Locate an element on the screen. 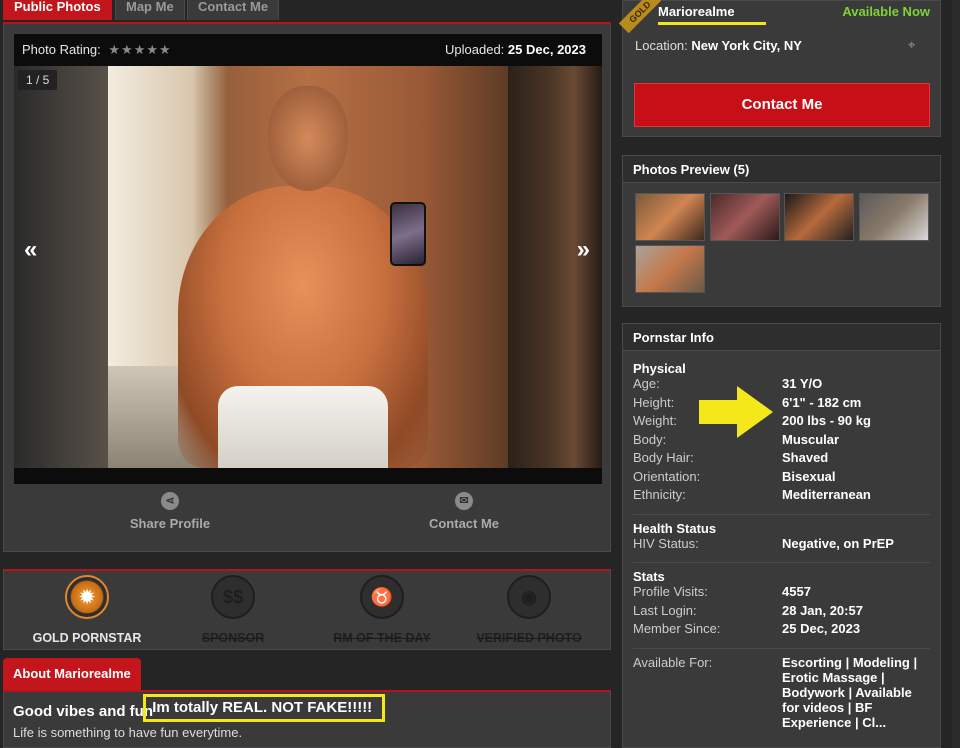 Image resolution: width=960 pixels, height=748 pixels. profile-tabs: Public Photos Map Me Contact Me is located at coordinates (307, 12).